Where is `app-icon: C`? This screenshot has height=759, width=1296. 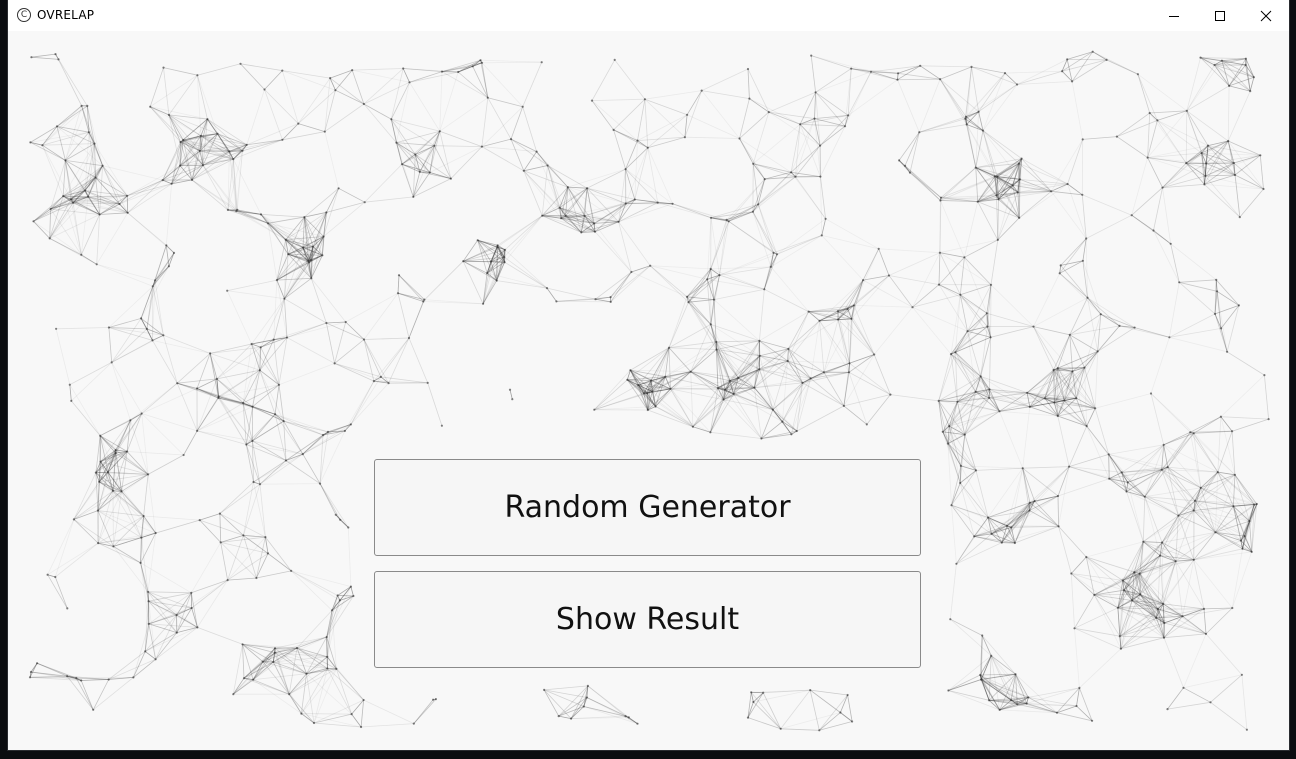
app-icon: C is located at coordinates (24, 15).